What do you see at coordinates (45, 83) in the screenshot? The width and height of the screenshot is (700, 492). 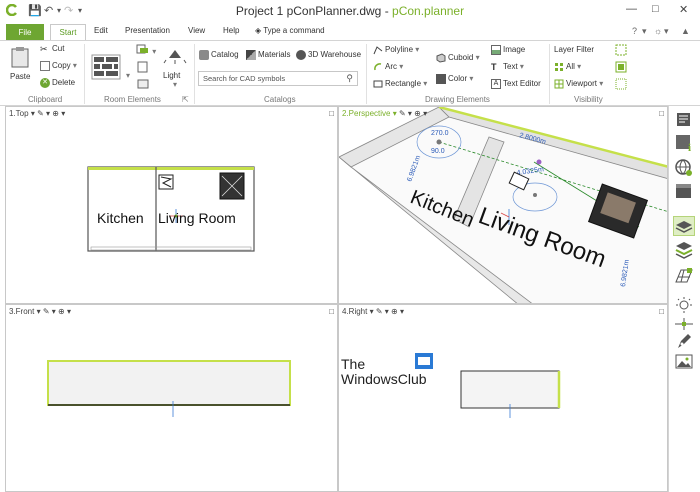 I see `delete-icon: ✕` at bounding box center [45, 83].